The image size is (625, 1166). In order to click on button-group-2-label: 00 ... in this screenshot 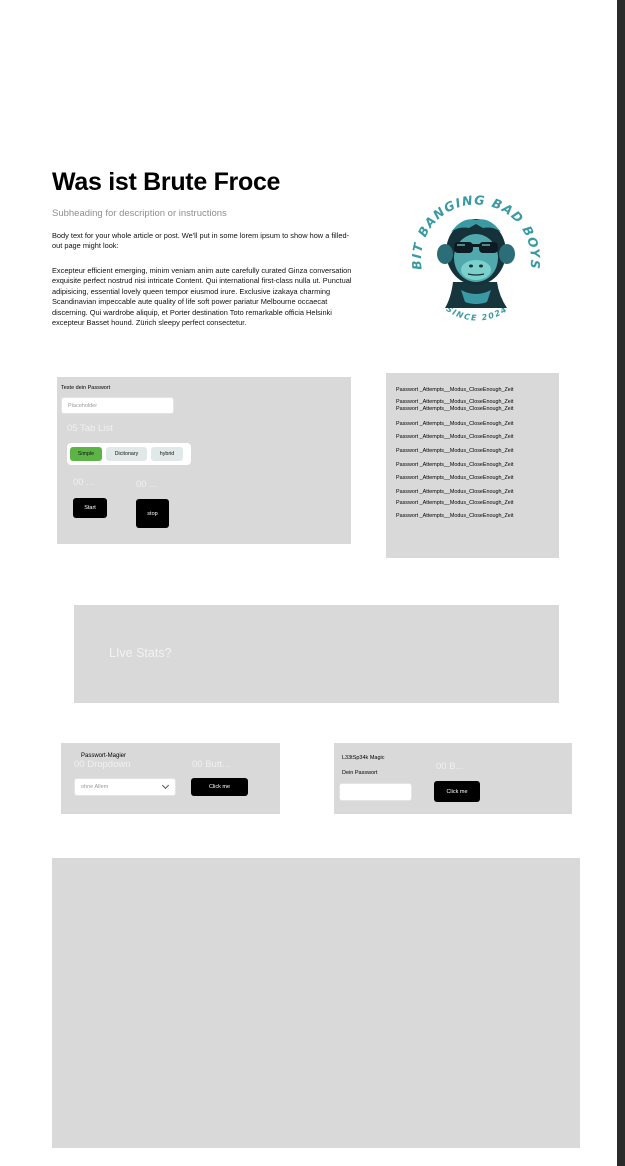, I will do `click(147, 484)`.